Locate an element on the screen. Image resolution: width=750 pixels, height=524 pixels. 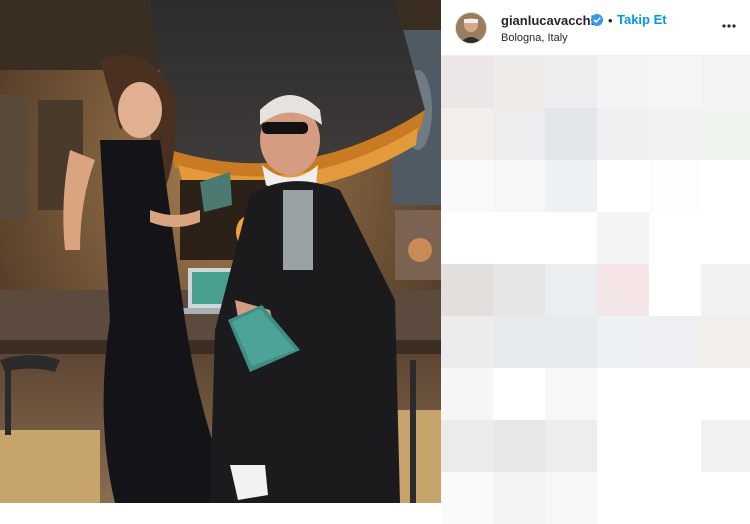
location-link: Bologna, Italy is located at coordinates (534, 38).